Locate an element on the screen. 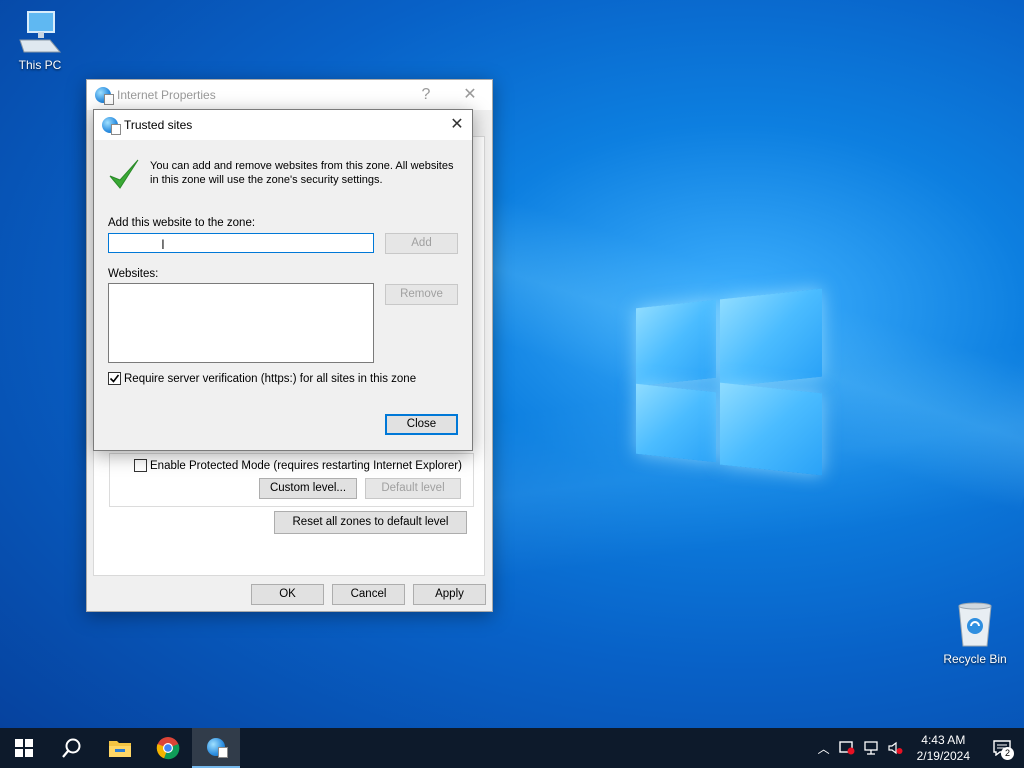 Image resolution: width=1024 pixels, height=768 pixels. checkbox-checked is located at coordinates (114, 378).